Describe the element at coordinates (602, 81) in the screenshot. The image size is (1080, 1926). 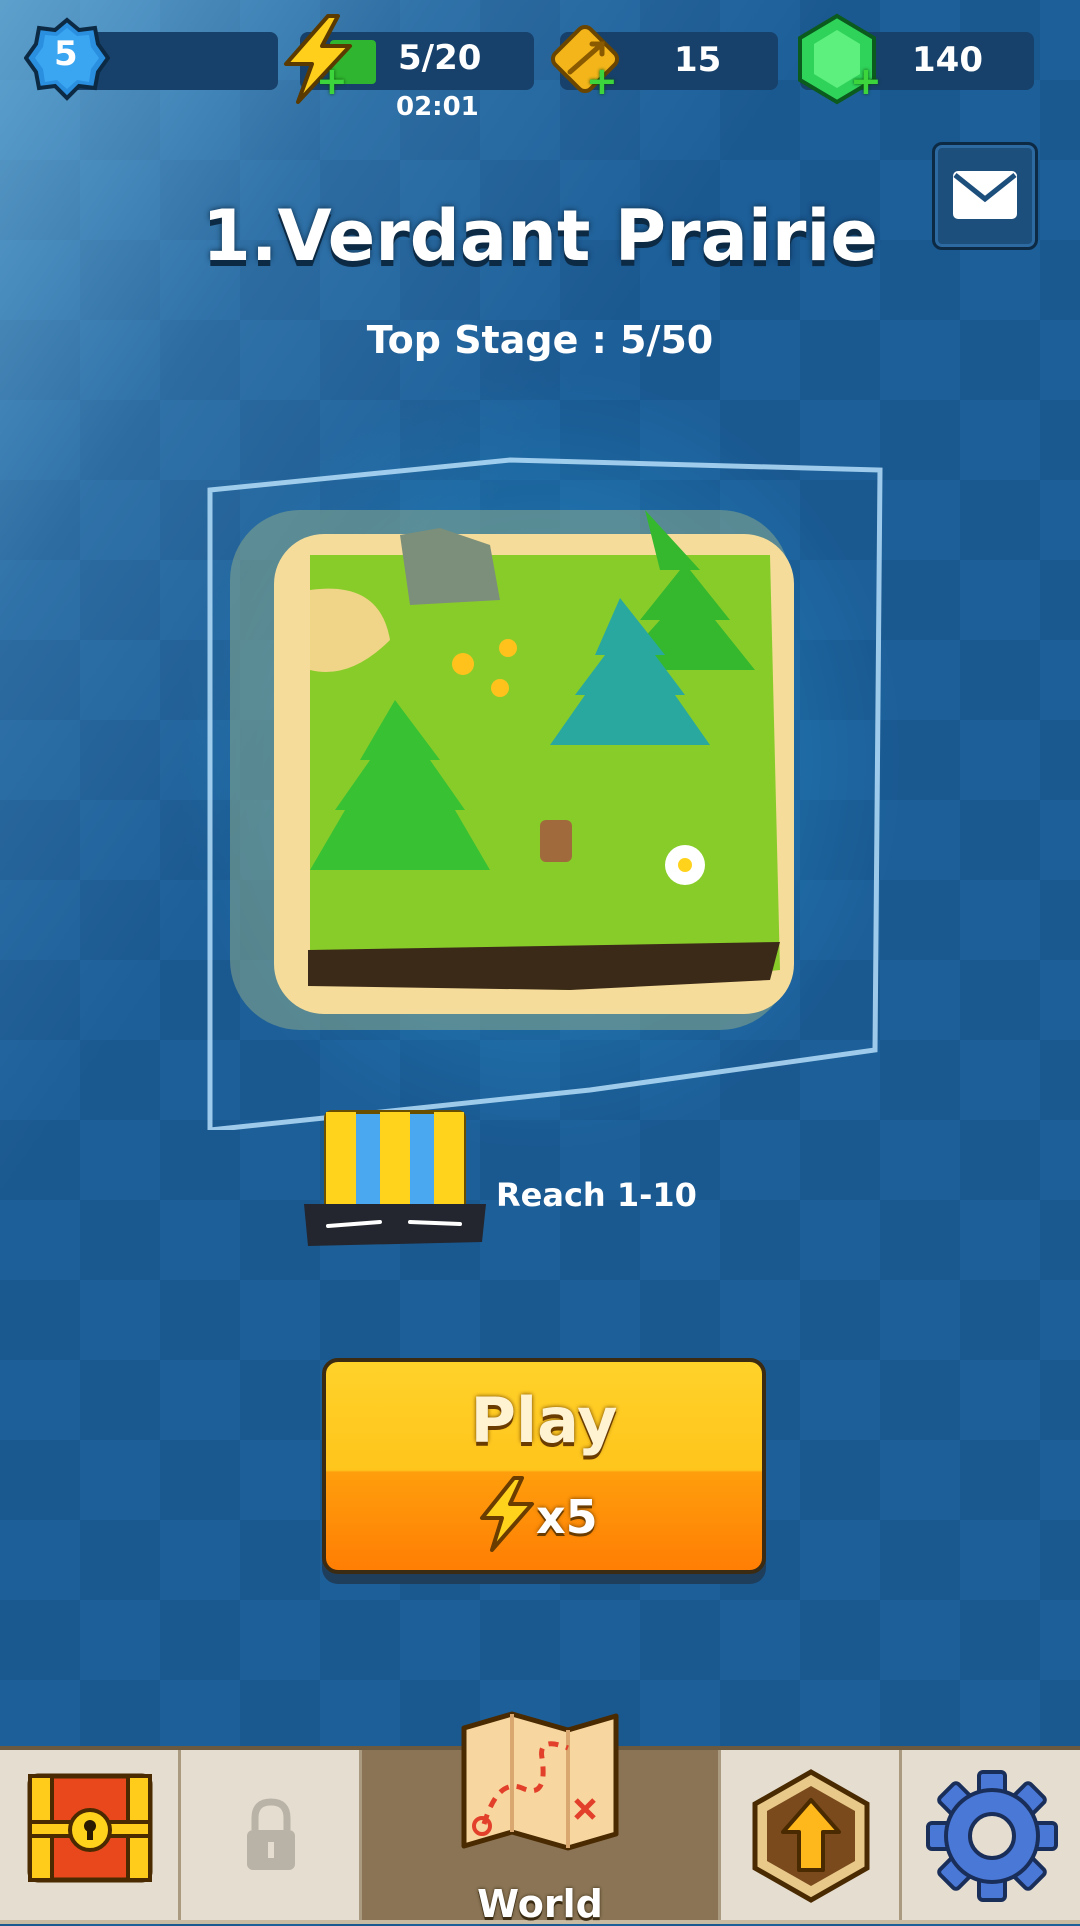
I see `arrows-plus-icon: +` at that location.